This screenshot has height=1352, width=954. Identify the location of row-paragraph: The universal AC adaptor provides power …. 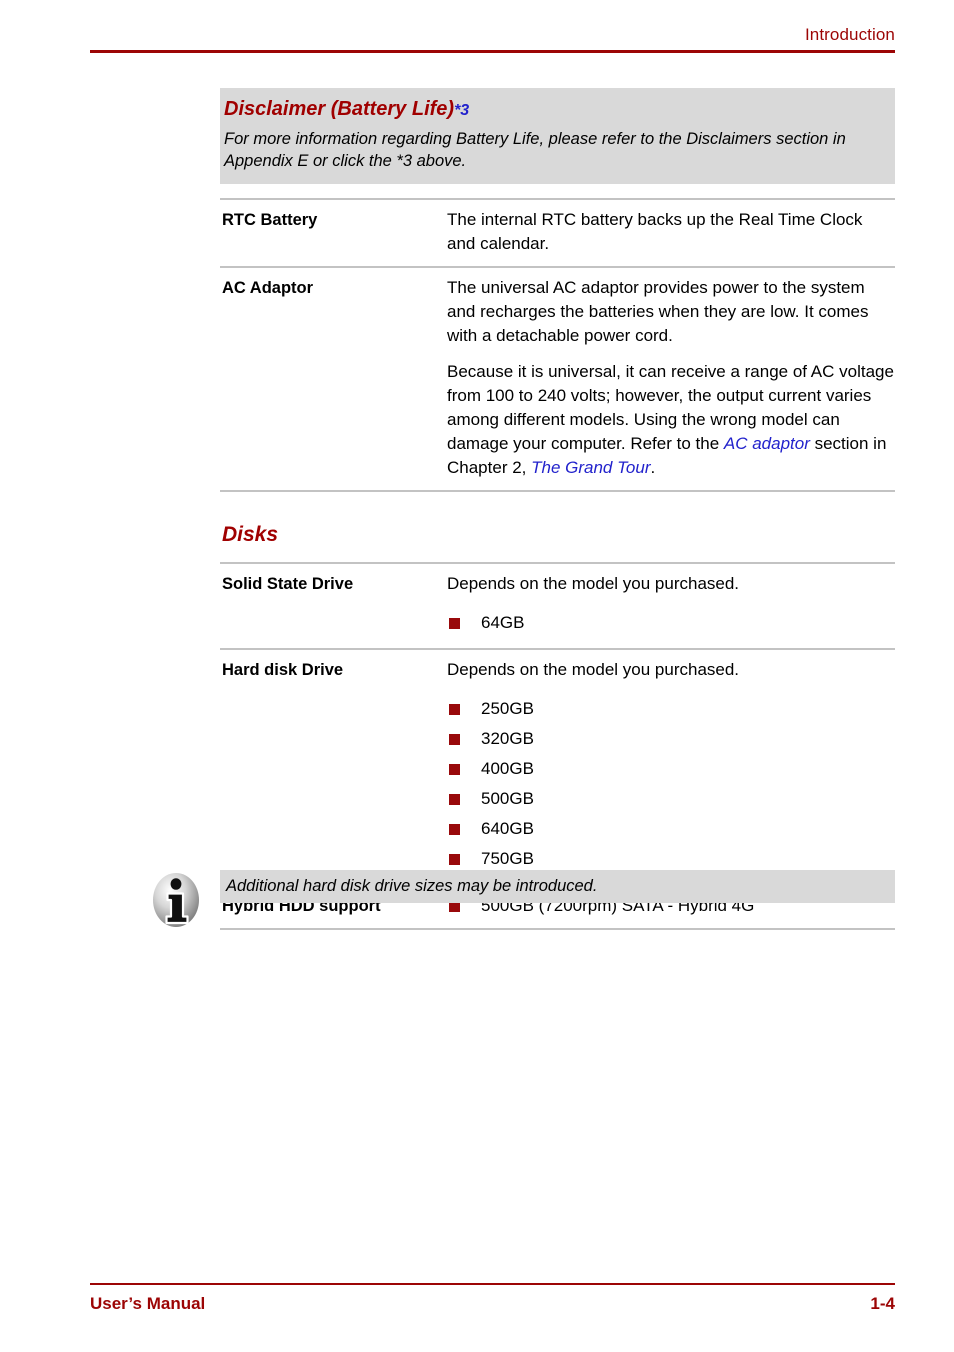
(658, 311).